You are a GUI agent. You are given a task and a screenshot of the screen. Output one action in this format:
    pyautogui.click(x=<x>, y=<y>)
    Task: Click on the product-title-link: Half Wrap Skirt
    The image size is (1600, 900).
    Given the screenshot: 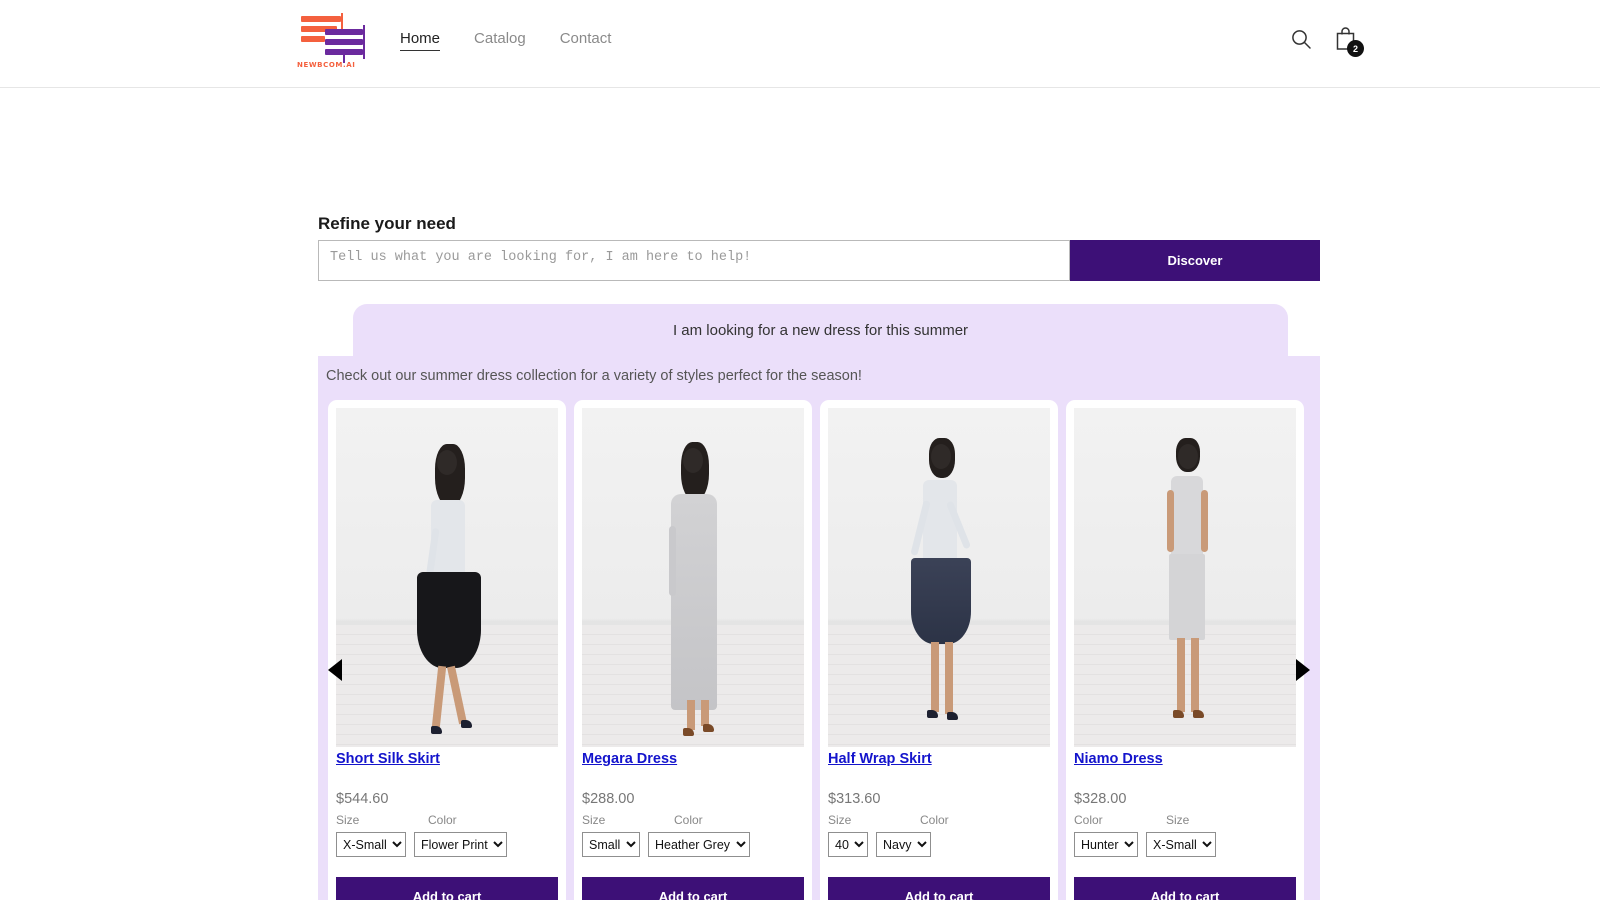 What is the action you would take?
    pyautogui.click(x=939, y=759)
    